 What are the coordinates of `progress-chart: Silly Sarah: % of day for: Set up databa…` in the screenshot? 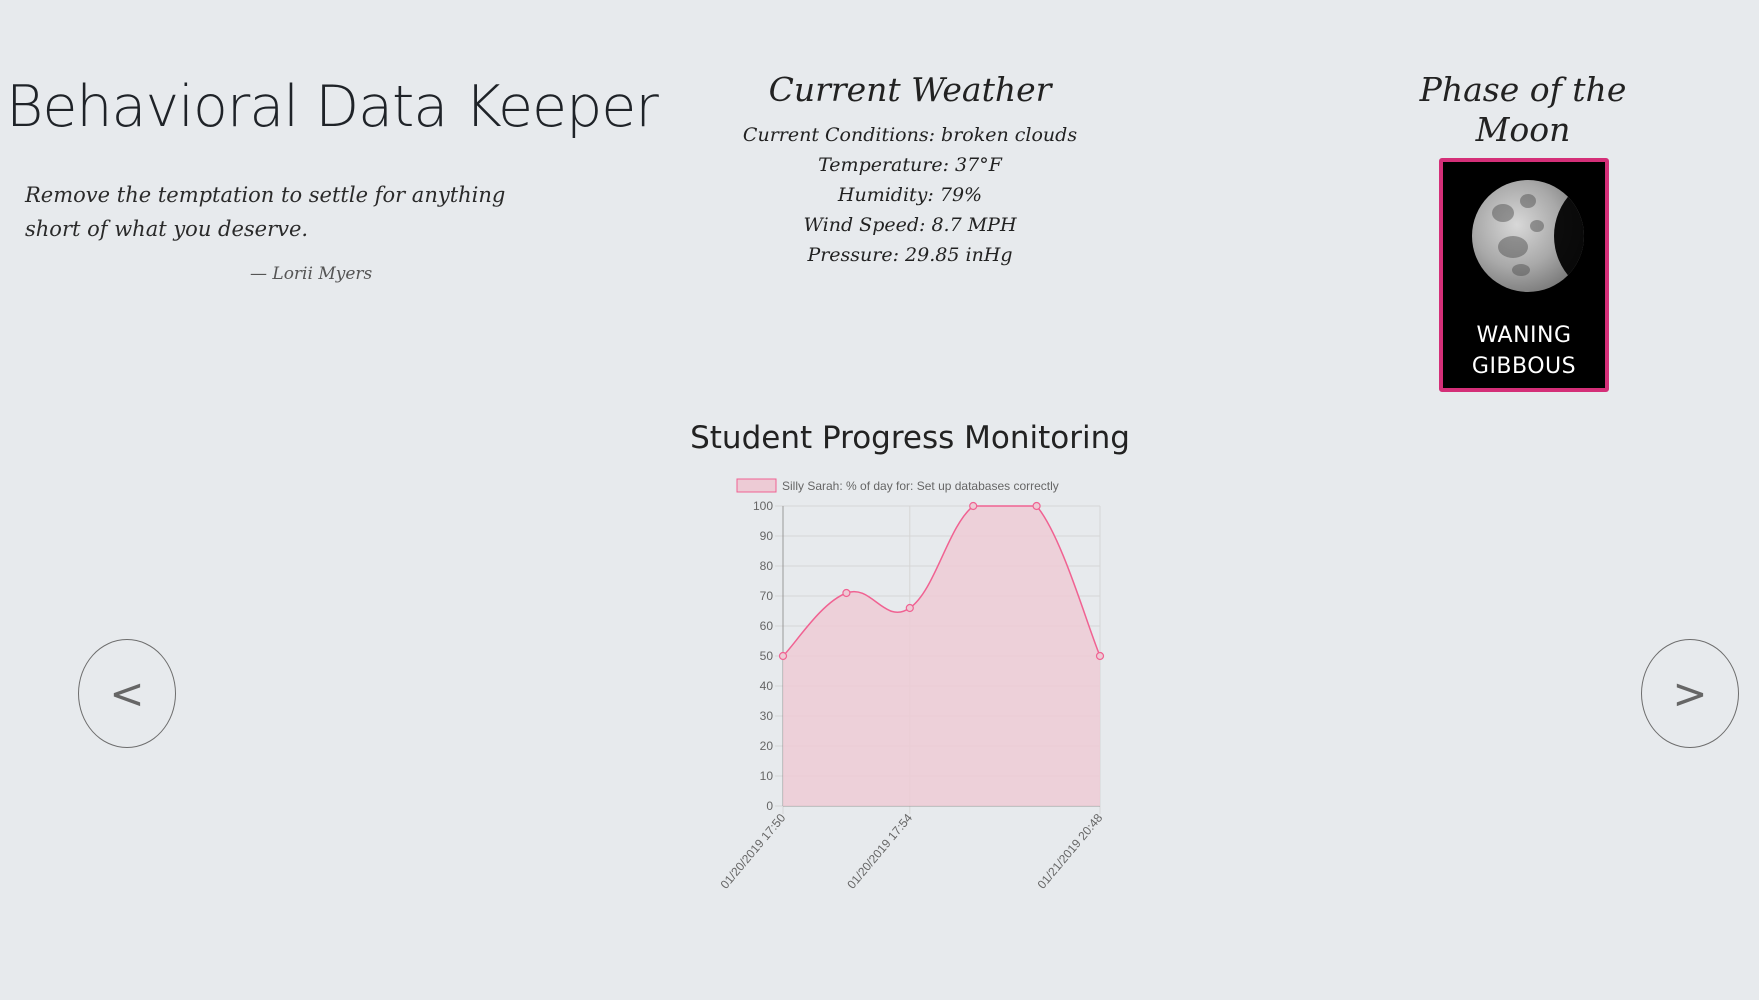 It's located at (912, 685).